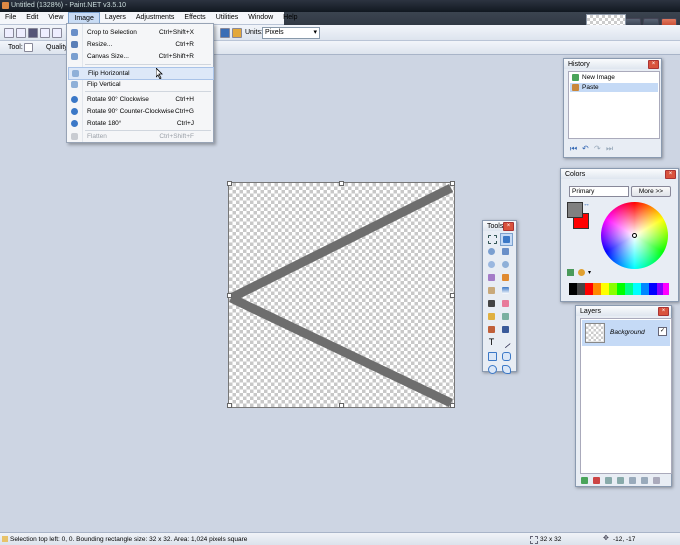 The height and width of the screenshot is (545, 680). I want to click on resize-icon, so click(74, 44).